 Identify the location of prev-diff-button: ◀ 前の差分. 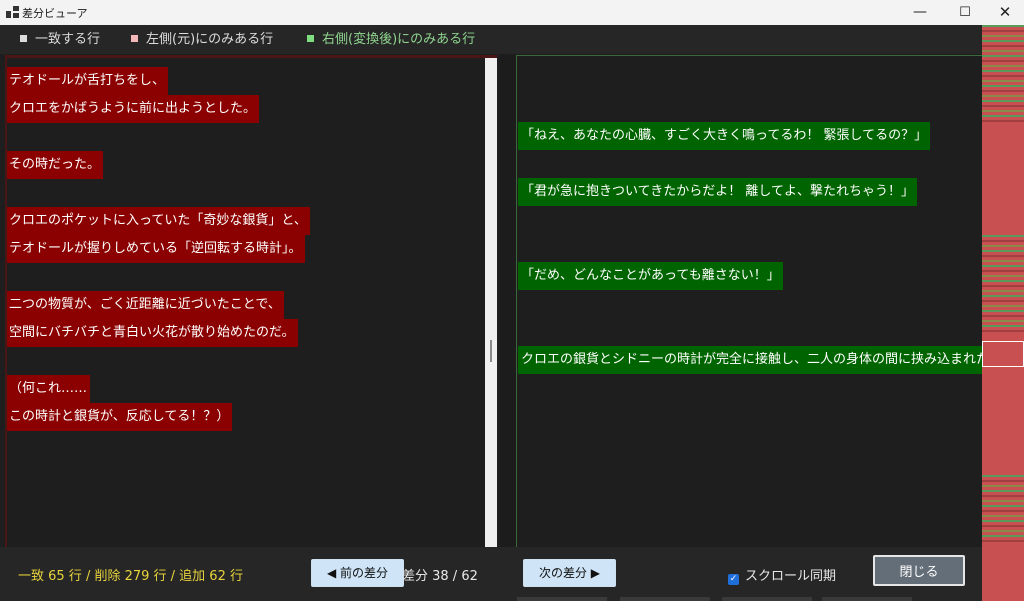
(357, 573).